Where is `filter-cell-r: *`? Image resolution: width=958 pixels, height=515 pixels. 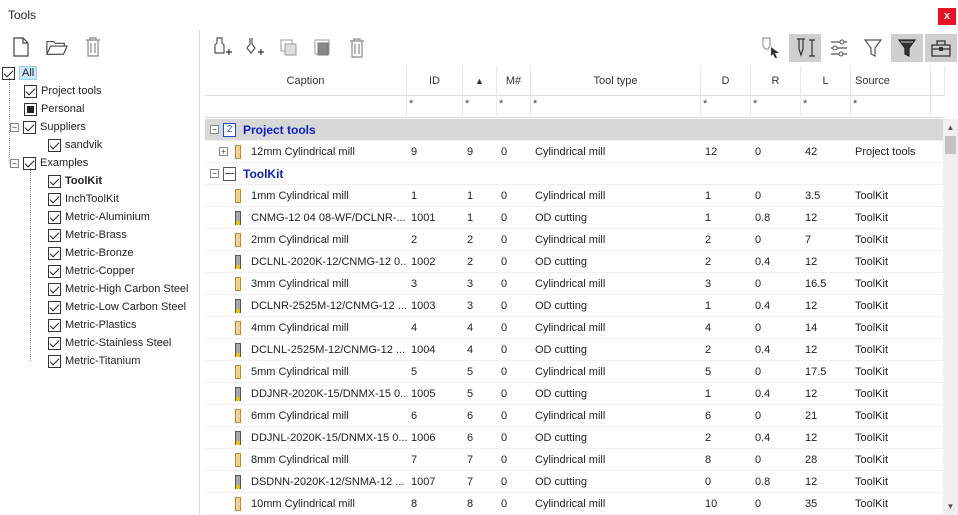 filter-cell-r: * is located at coordinates (776, 107).